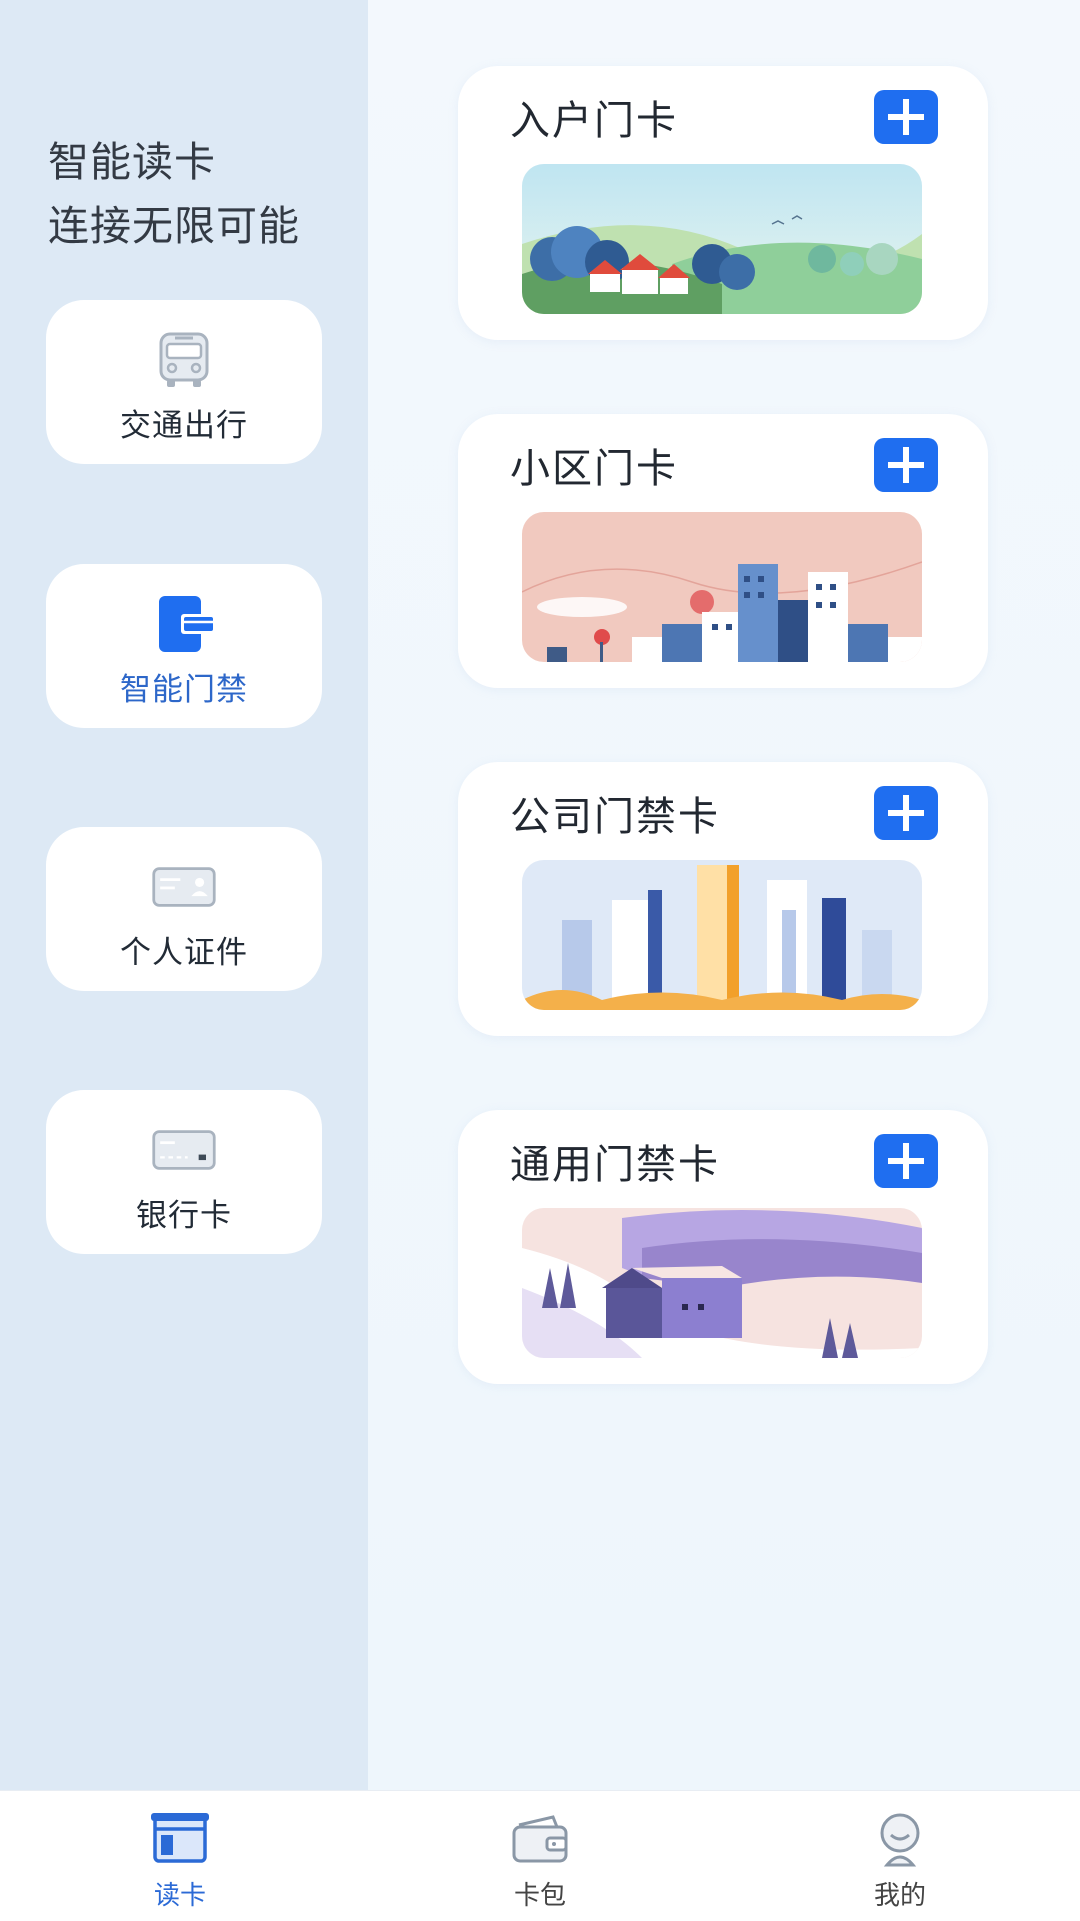 The image size is (1080, 1921). Describe the element at coordinates (180, 1839) in the screenshot. I see `card-reader-icon` at that location.